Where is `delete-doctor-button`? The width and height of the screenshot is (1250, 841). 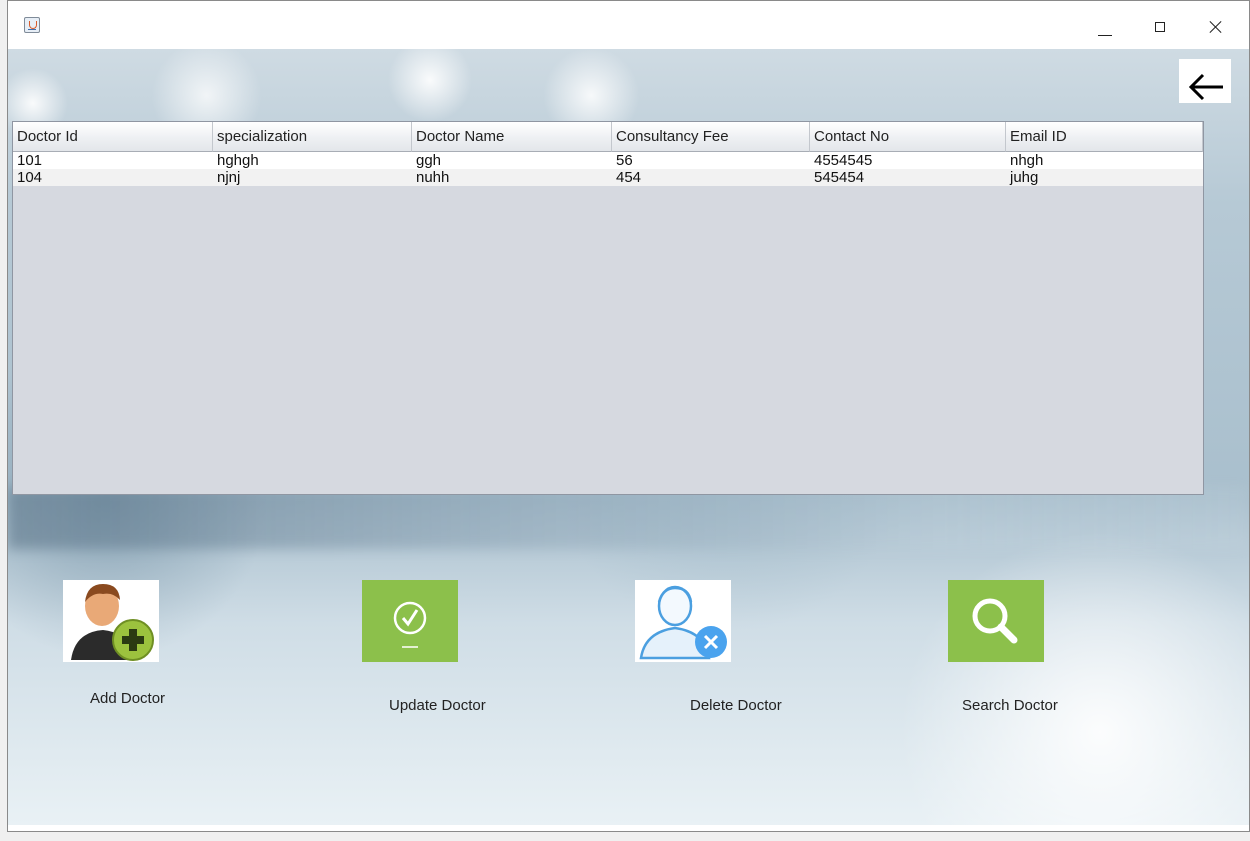 delete-doctor-button is located at coordinates (683, 621).